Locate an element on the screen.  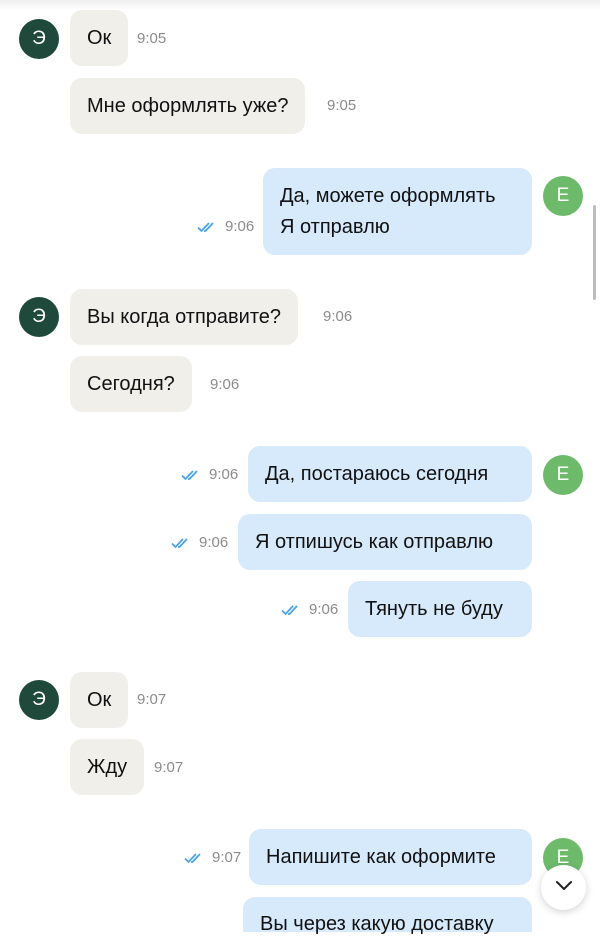
message-bubble-outgoing: Тянуть не буду is located at coordinates (440, 609).